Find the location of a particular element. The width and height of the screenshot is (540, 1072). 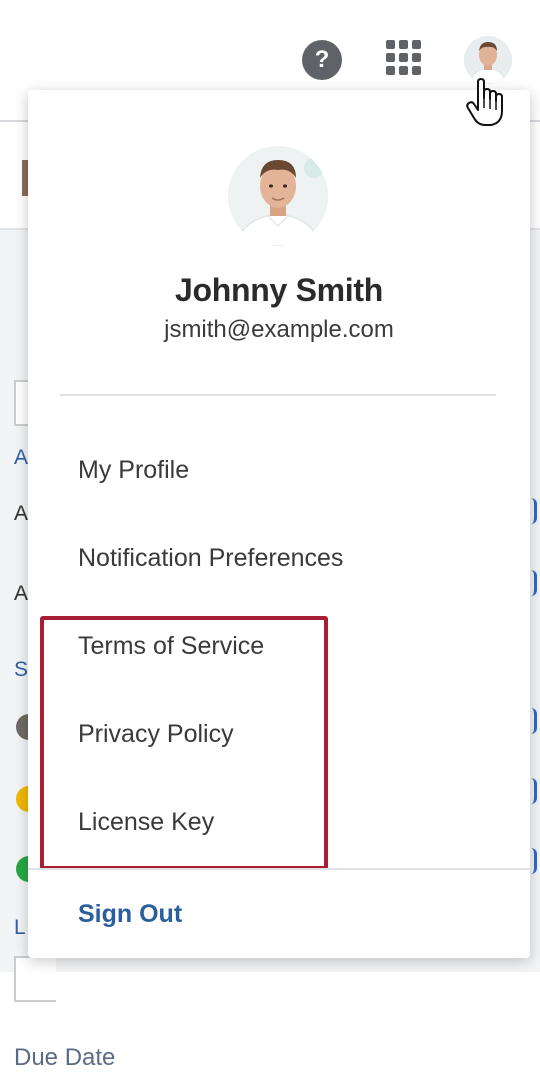

sign-out-link: Sign Out is located at coordinates (130, 914).